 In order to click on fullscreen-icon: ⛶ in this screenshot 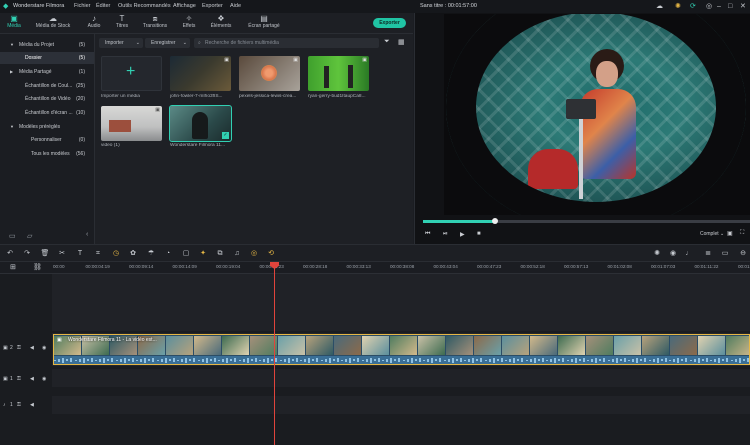, I will do `click(742, 233)`.